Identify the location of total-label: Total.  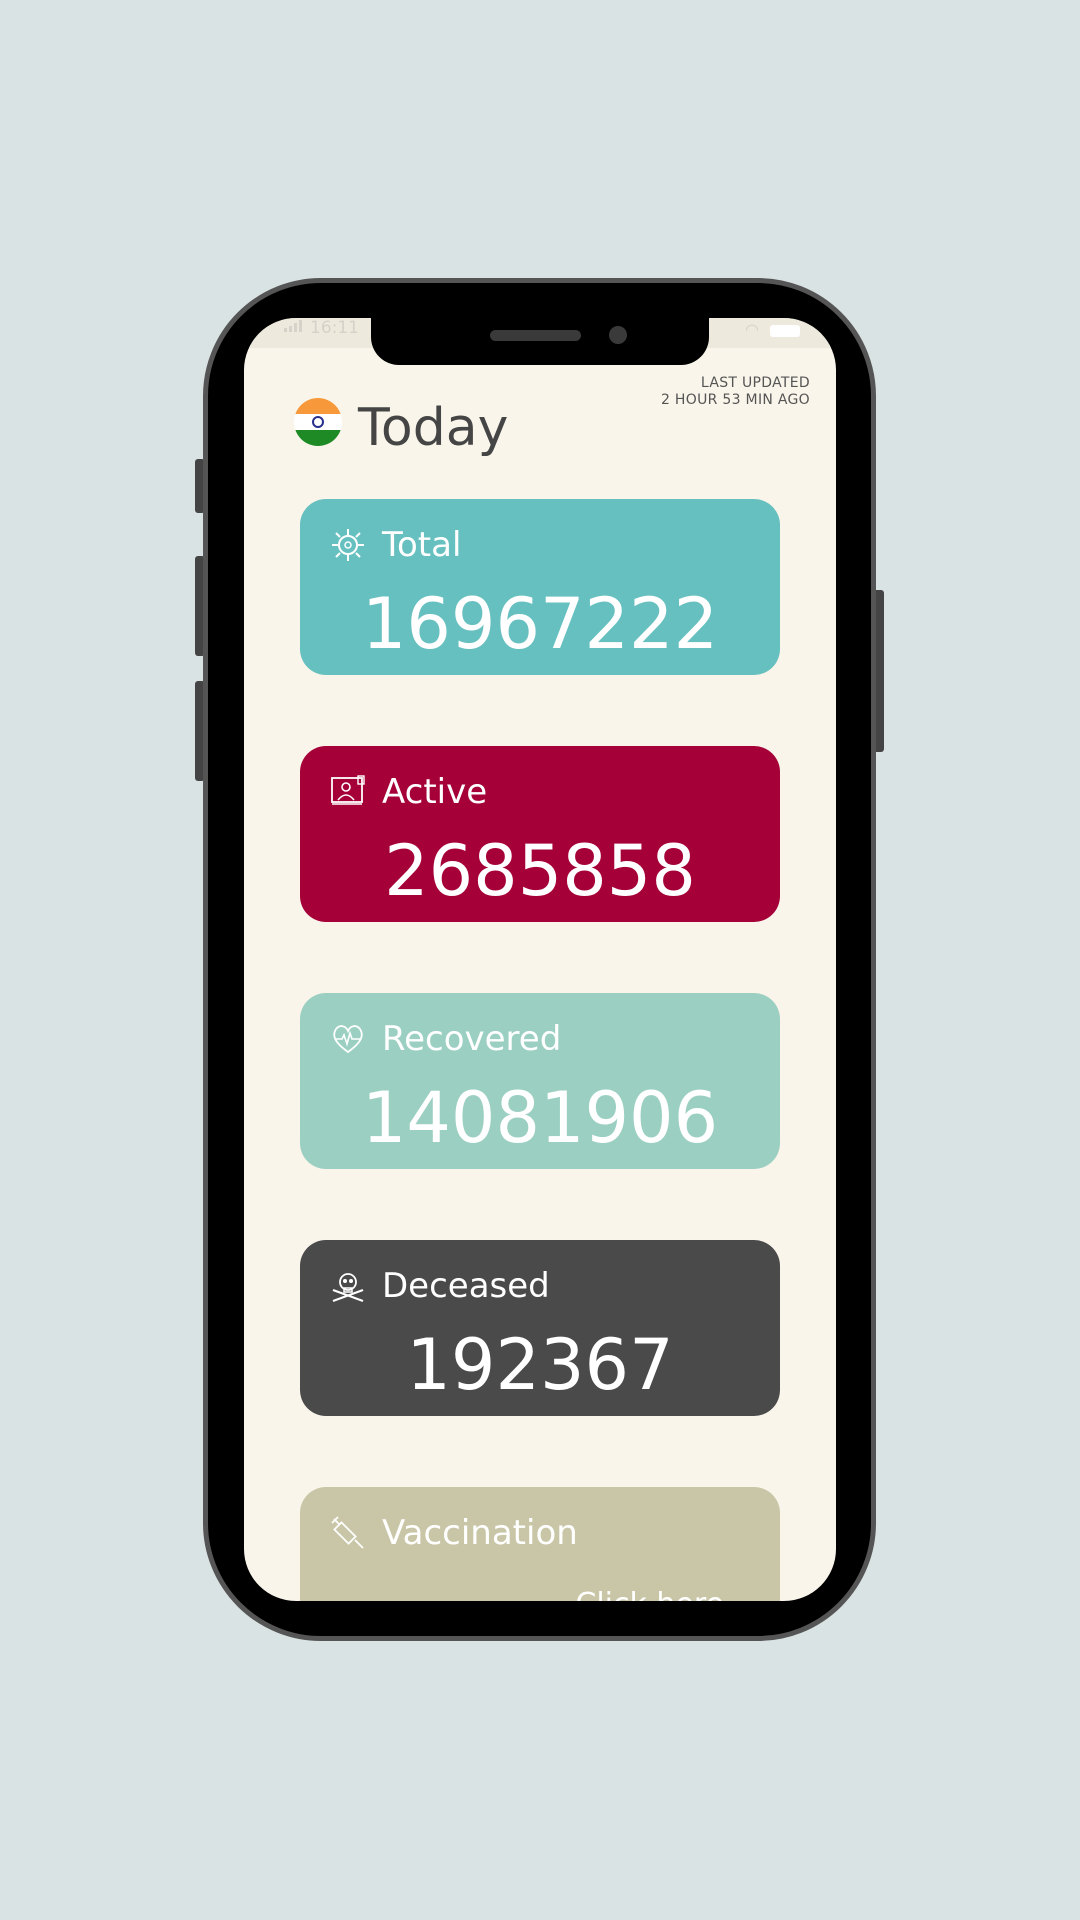
(422, 545).